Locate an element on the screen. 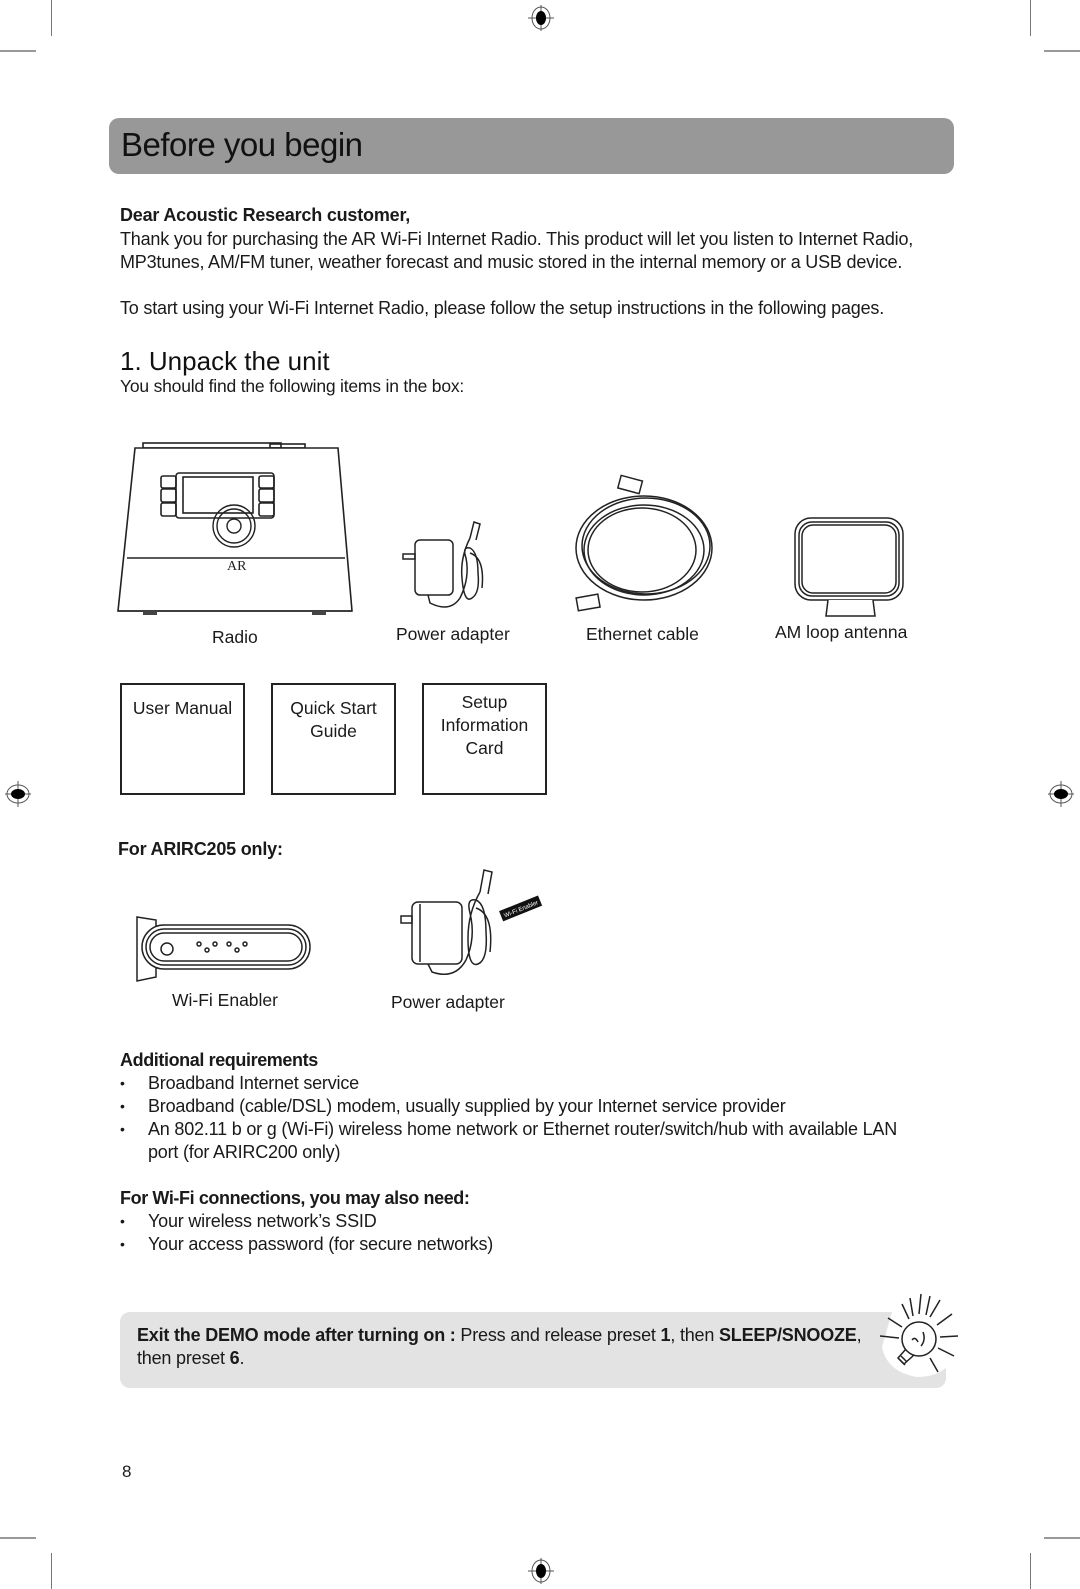 This screenshot has height=1589, width=1080. power-adapter-illustration: Wi-Fi Enabler is located at coordinates (471, 922).